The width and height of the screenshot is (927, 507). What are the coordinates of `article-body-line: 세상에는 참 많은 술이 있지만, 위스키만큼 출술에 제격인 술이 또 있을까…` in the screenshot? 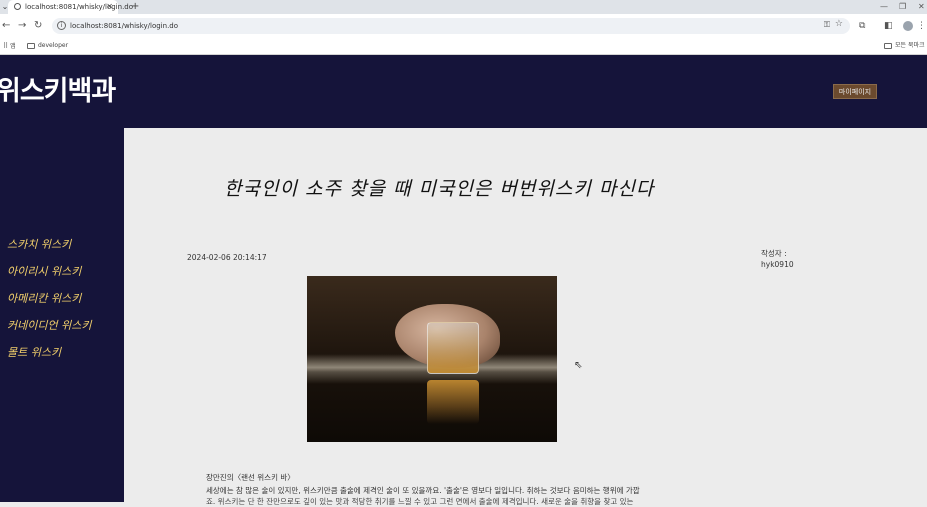 It's located at (423, 490).